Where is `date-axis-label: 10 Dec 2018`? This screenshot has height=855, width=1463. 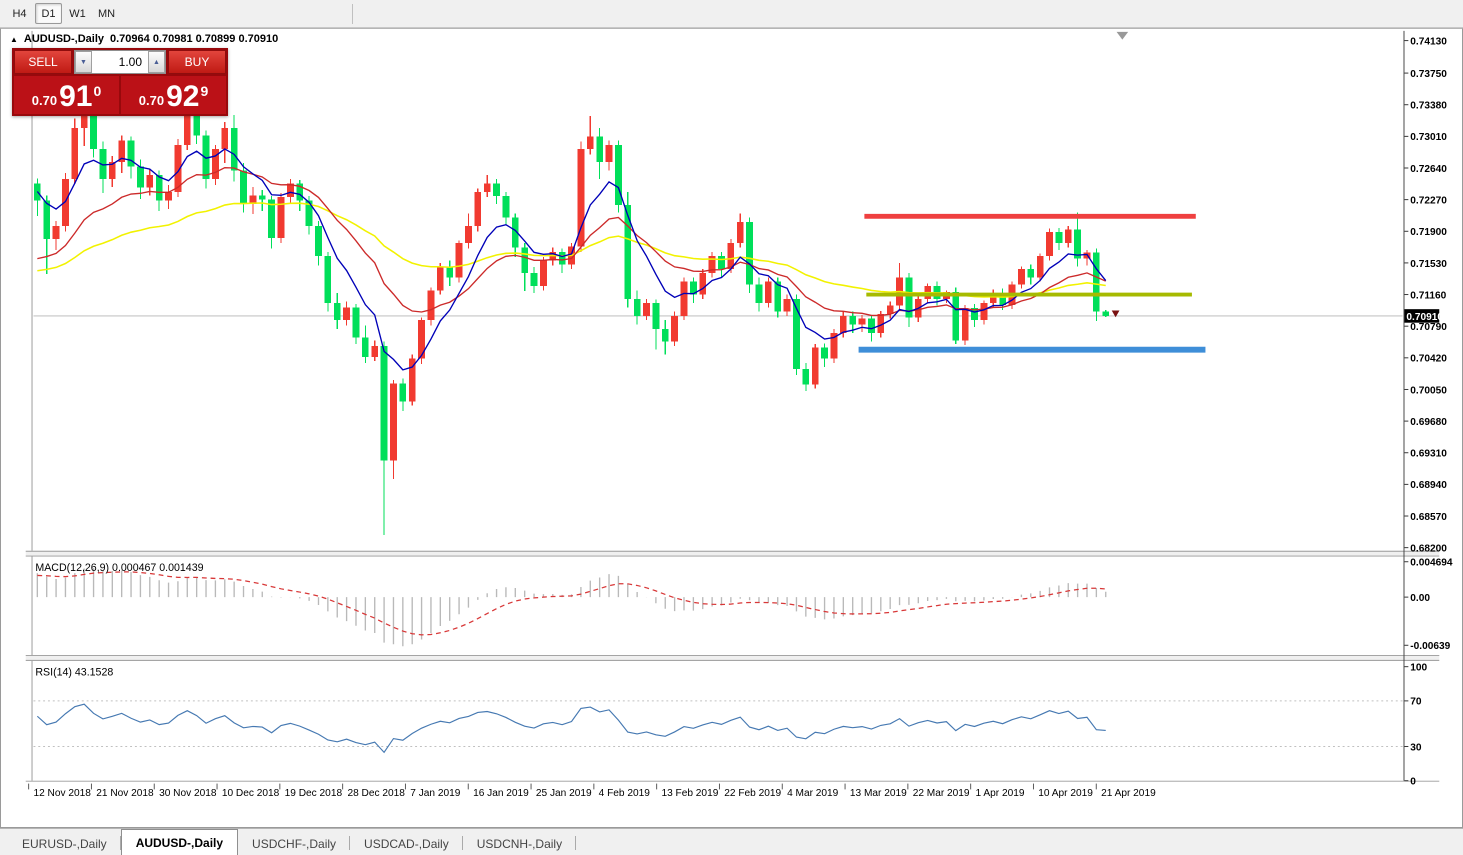 date-axis-label: 10 Dec 2018 is located at coordinates (251, 793).